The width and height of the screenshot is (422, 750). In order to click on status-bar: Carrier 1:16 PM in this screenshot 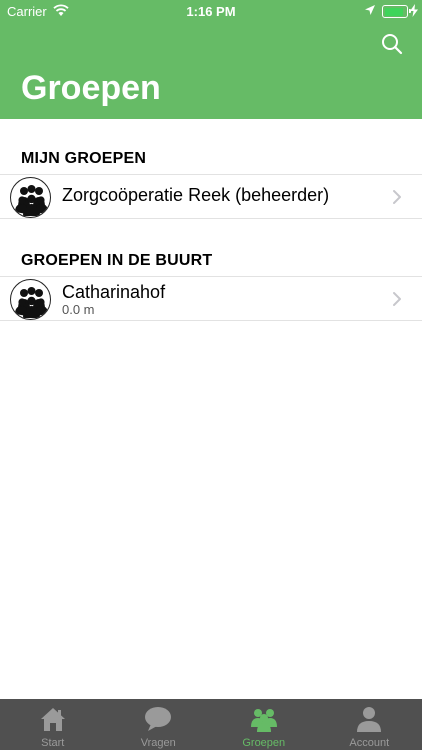, I will do `click(211, 12)`.